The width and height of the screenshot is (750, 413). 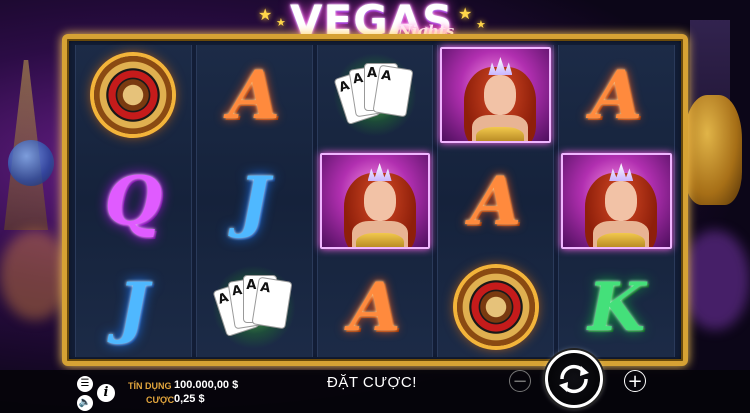 I want to click on sound-icon: 🔈, so click(x=85, y=403).